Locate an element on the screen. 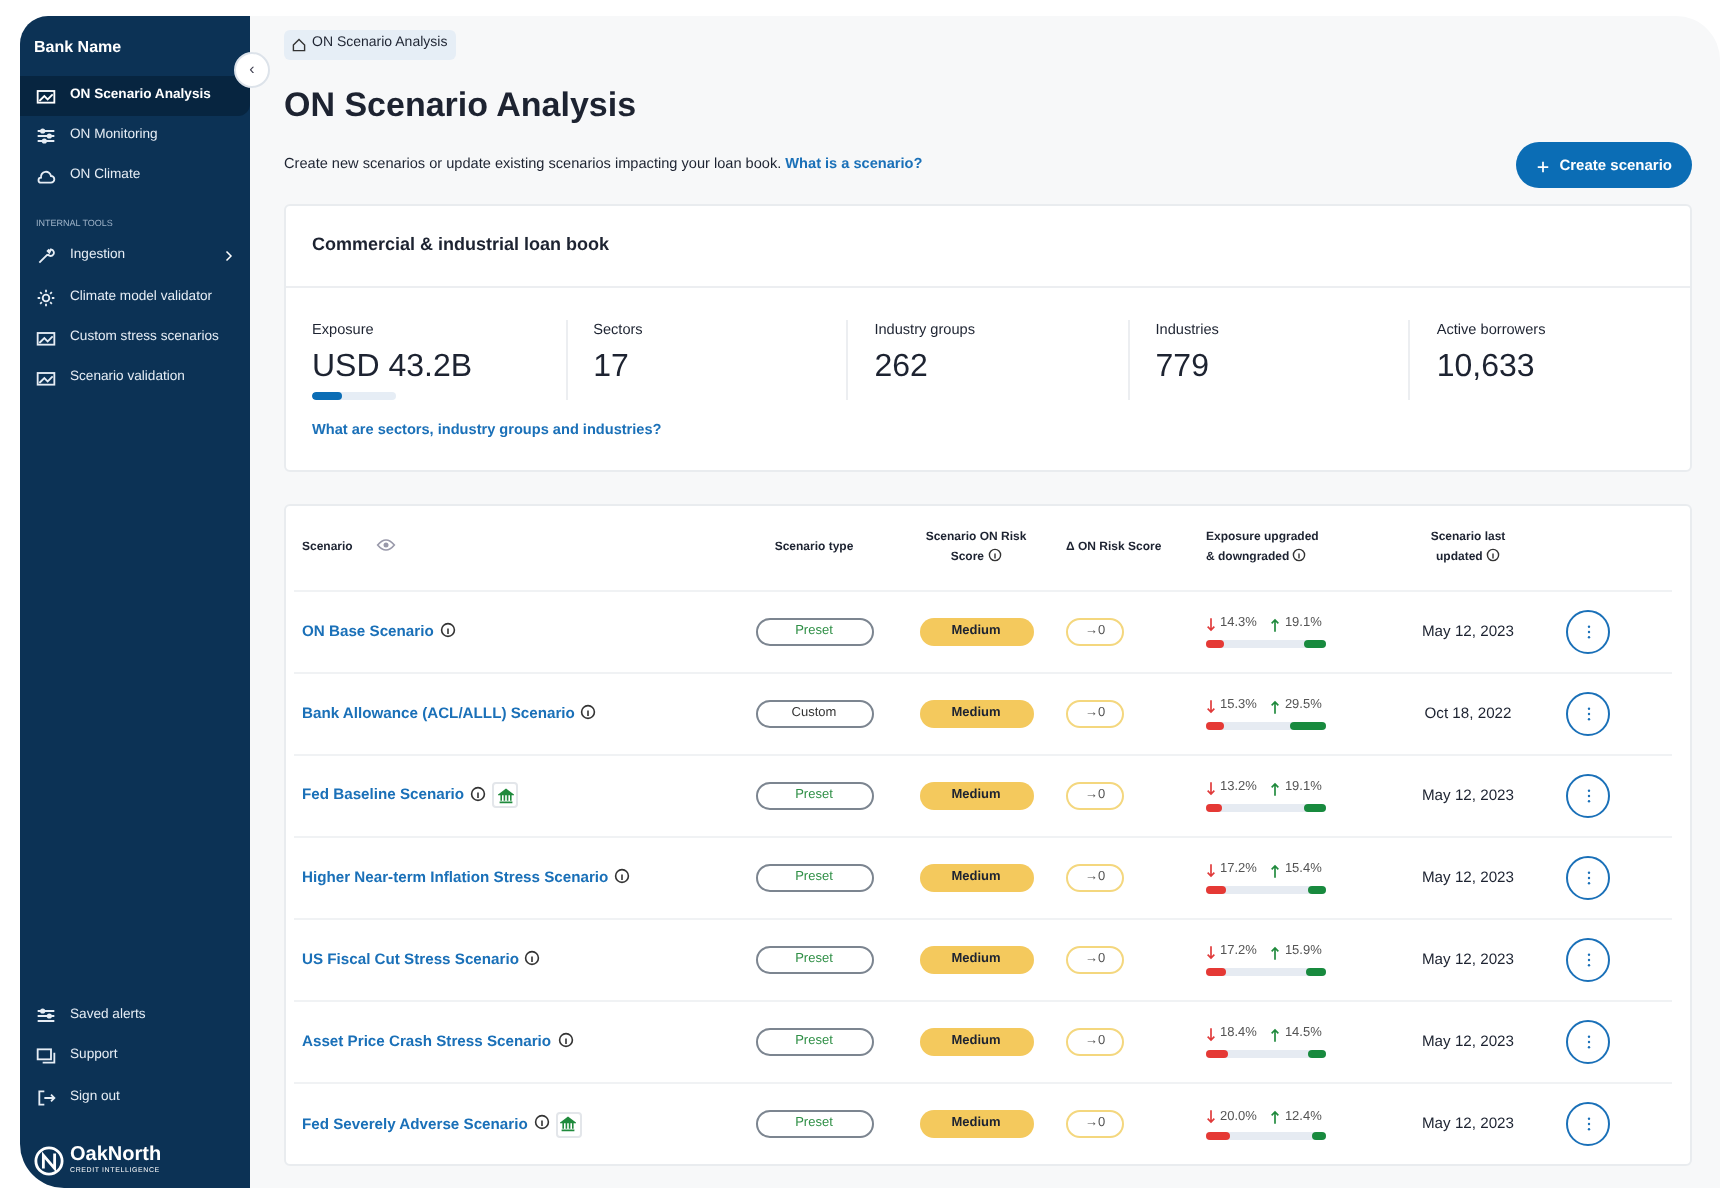 This screenshot has width=1720, height=1188. page-title: ON Scenario Analysis is located at coordinates (461, 105).